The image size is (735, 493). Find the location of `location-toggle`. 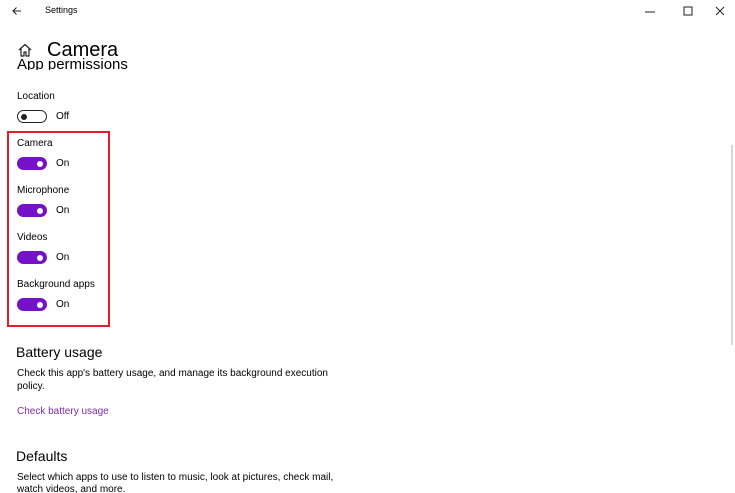

location-toggle is located at coordinates (32, 116).